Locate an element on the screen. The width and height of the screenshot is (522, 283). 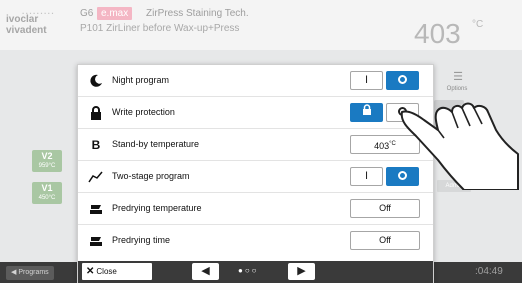
predrying-time-button: Off is located at coordinates (385, 240).